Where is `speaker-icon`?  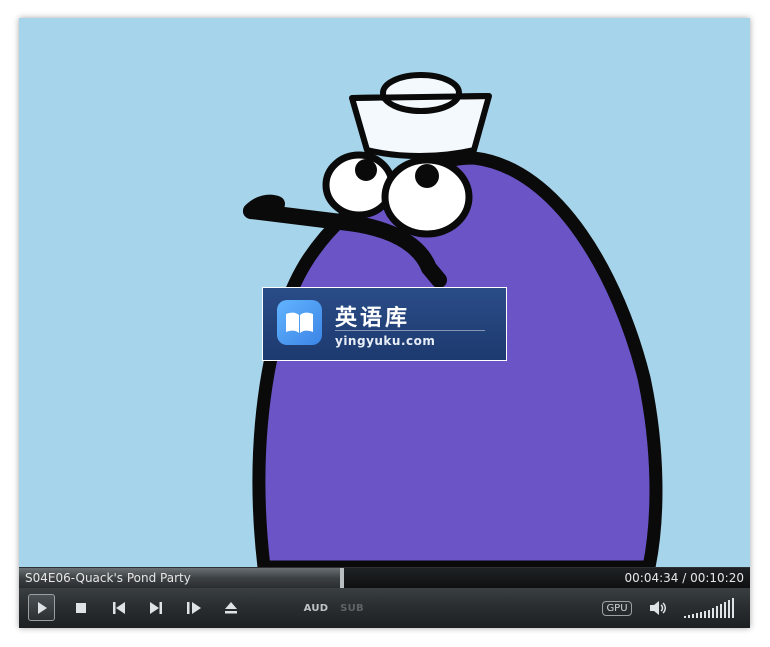
speaker-icon is located at coordinates (658, 608).